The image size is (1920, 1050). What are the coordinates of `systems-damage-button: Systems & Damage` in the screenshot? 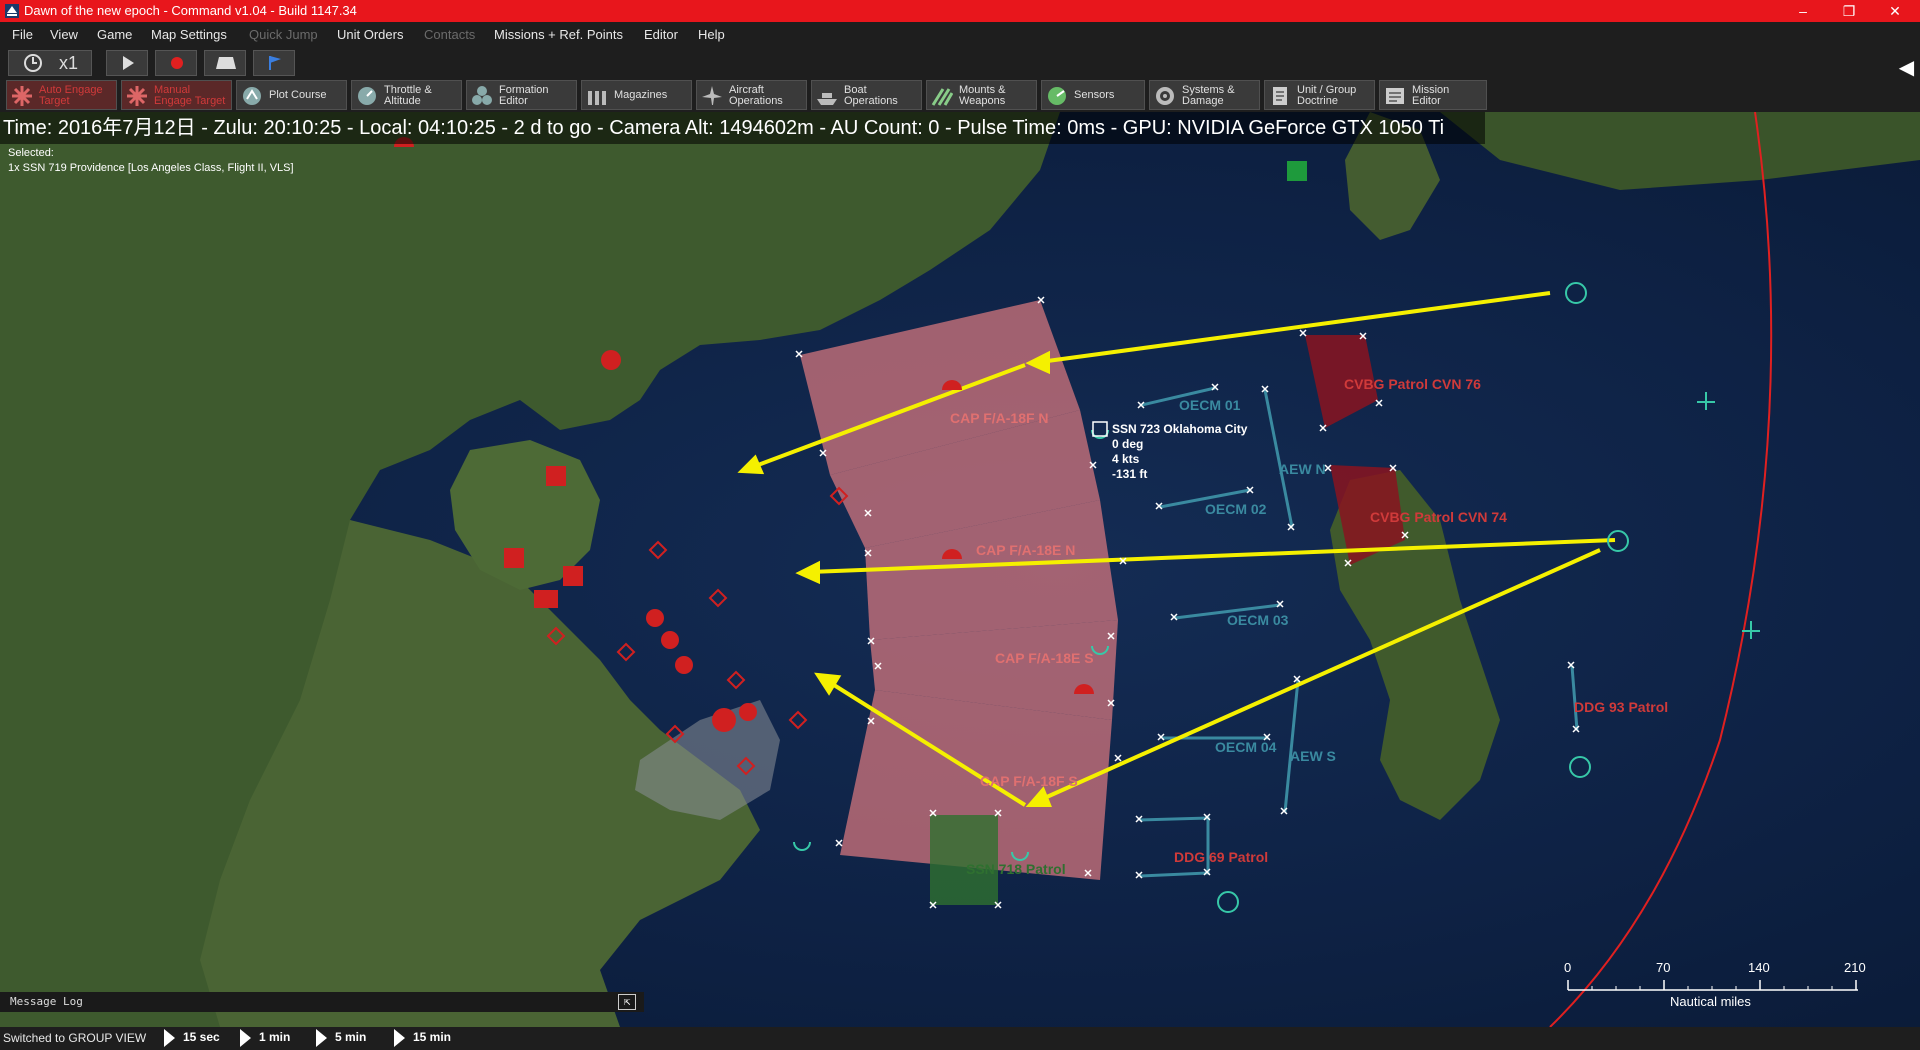 It's located at (1204, 95).